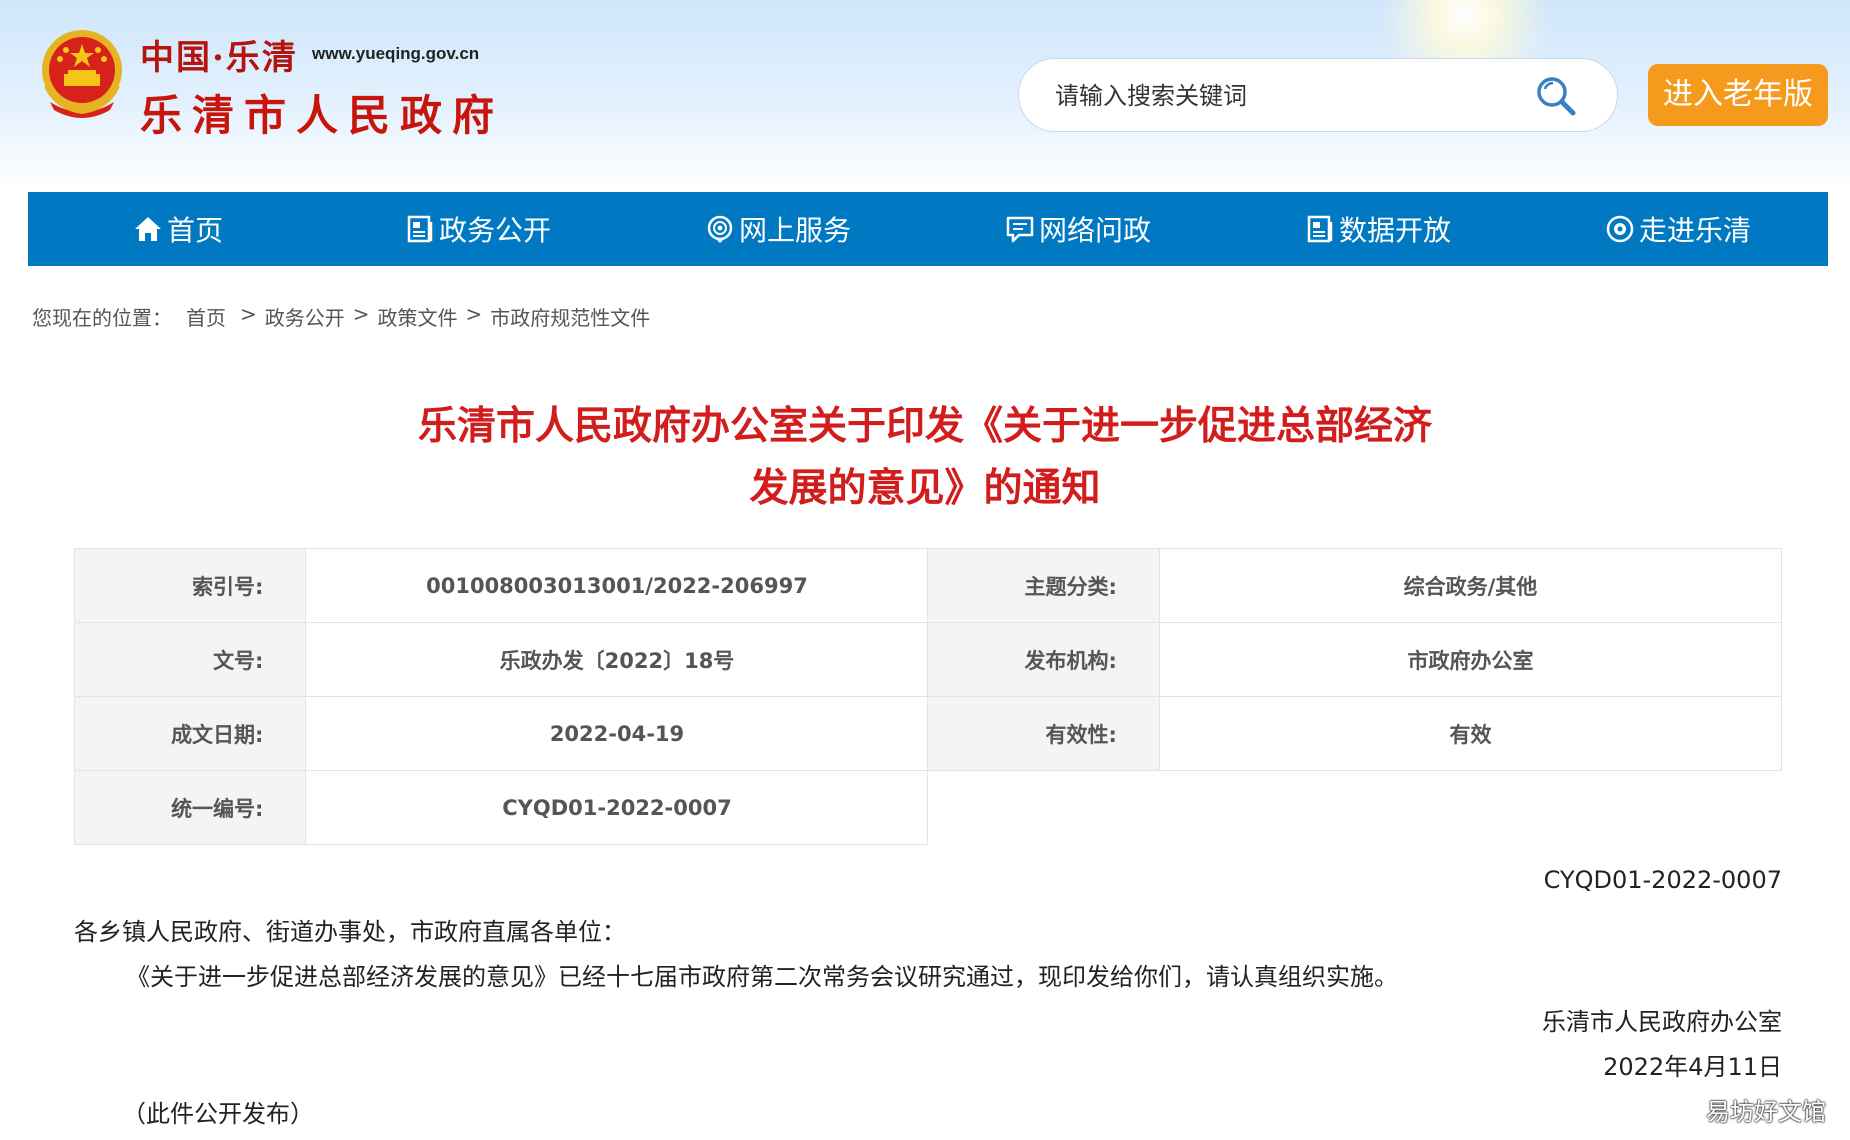 This screenshot has height=1140, width=1850. I want to click on nav-item-online-inquiry: 网络问政, so click(1078, 229).